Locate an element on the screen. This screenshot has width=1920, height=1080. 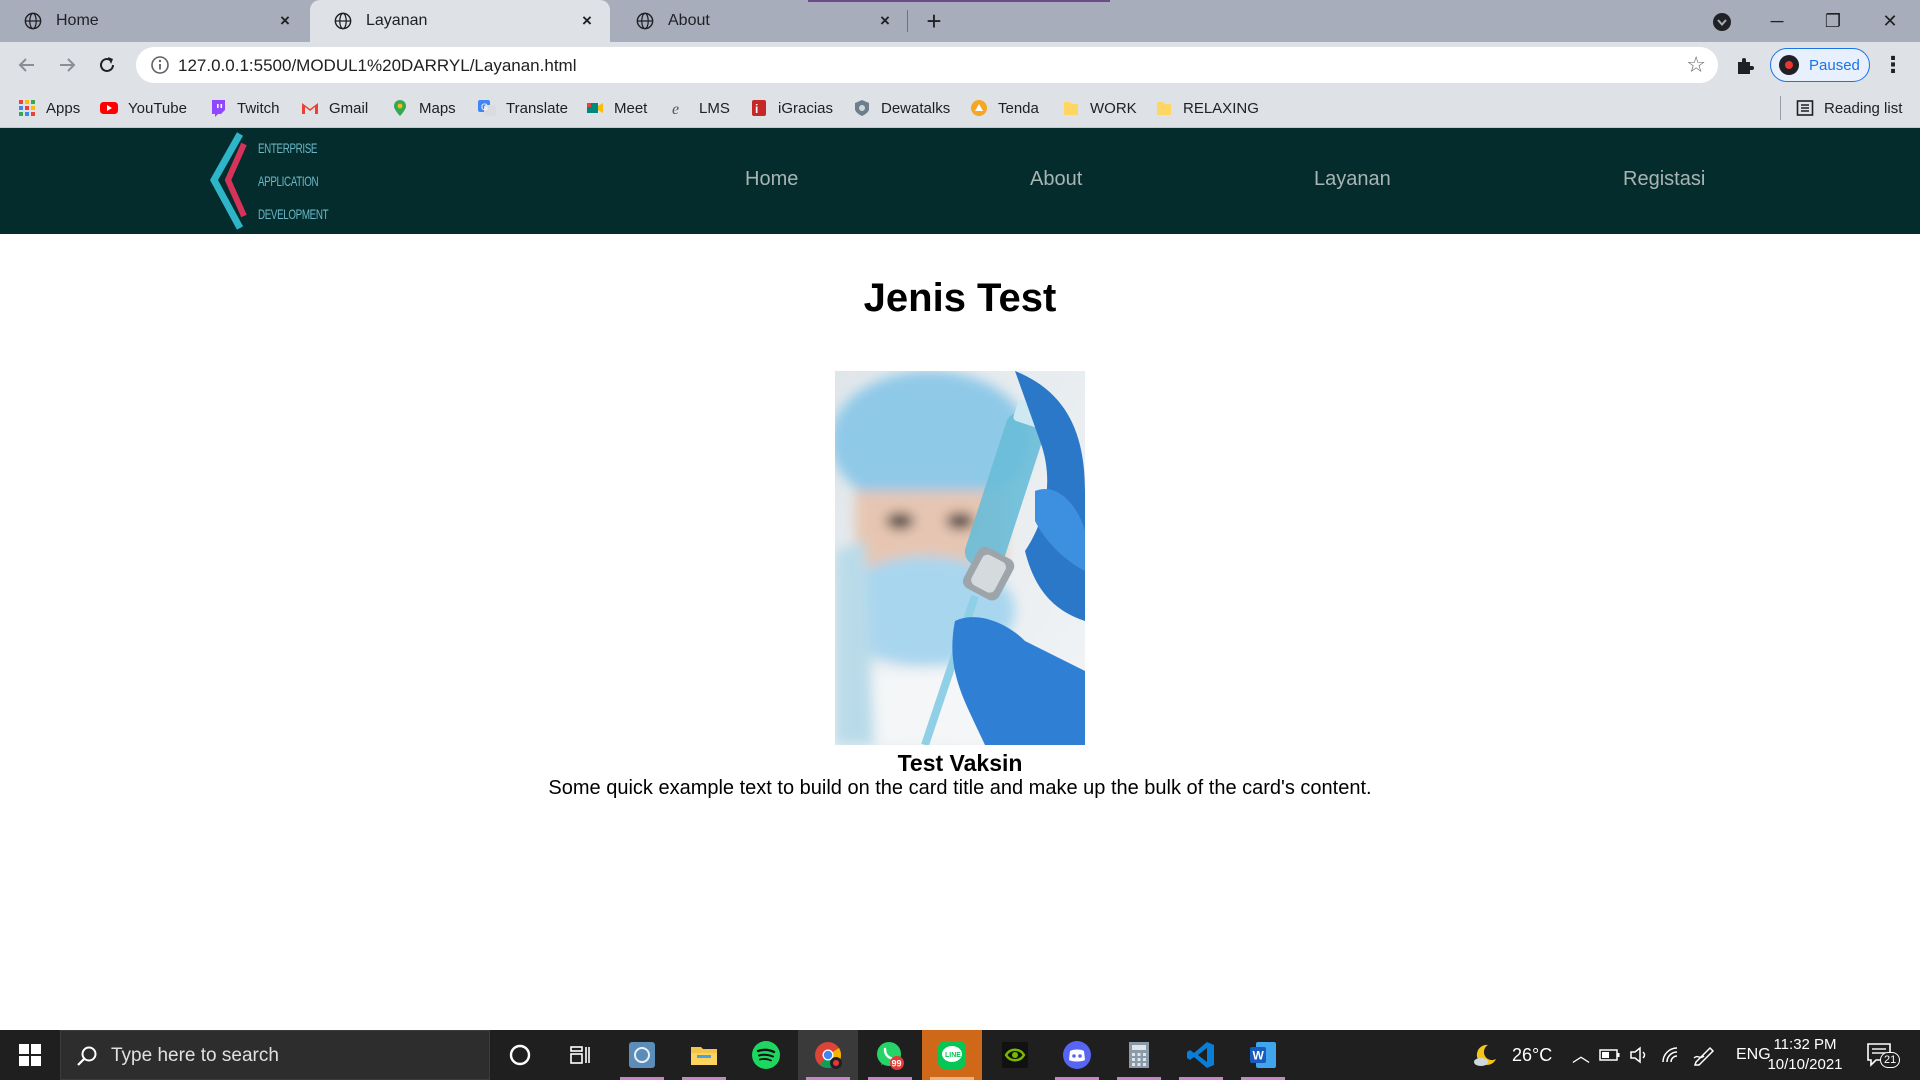
nav-link-layanan: Layanan is located at coordinates (1352, 179).